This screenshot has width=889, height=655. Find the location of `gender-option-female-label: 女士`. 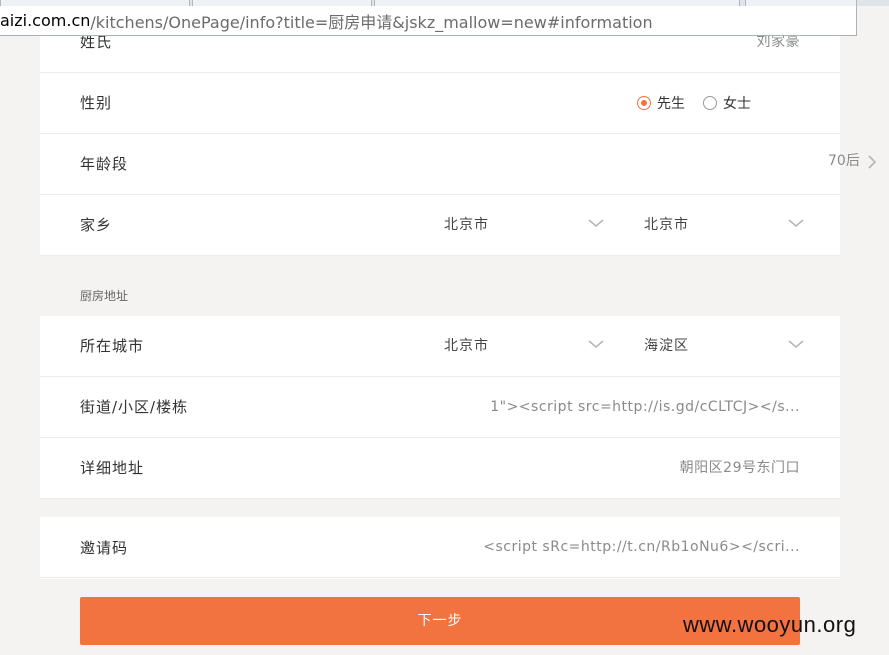

gender-option-female-label: 女士 is located at coordinates (737, 104).